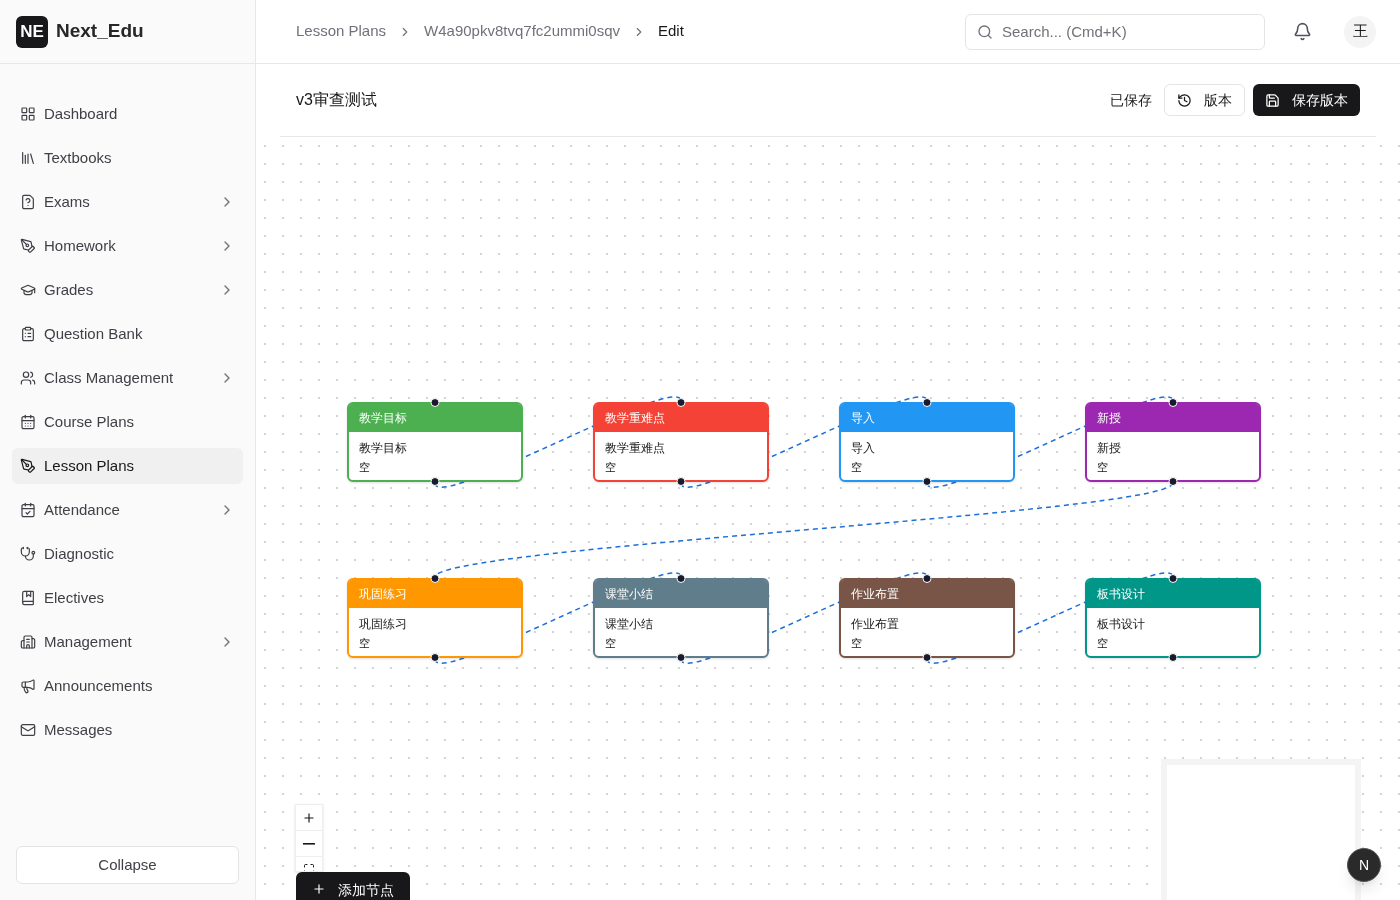 The height and width of the screenshot is (900, 1400). Describe the element at coordinates (1302, 31) in the screenshot. I see `notification-bell-icon` at that location.